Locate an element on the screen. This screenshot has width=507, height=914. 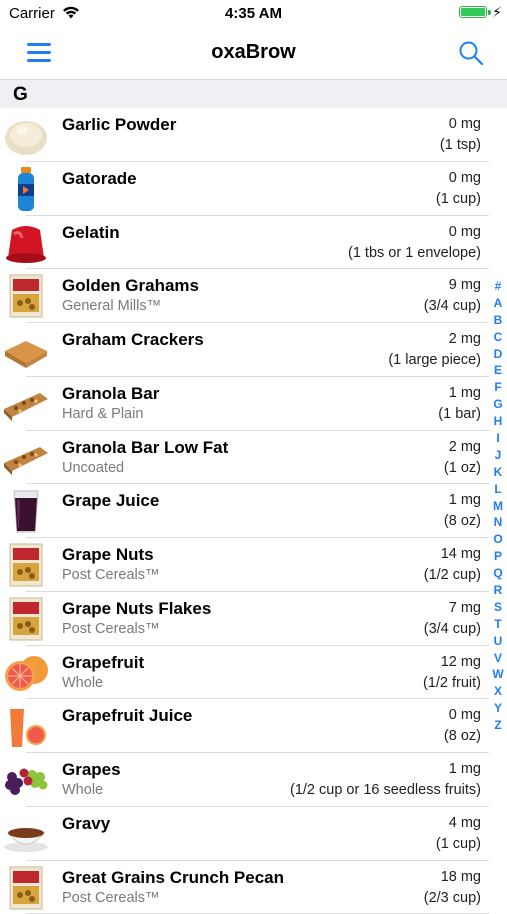
garlic-powder-image is located at coordinates (26, 135).